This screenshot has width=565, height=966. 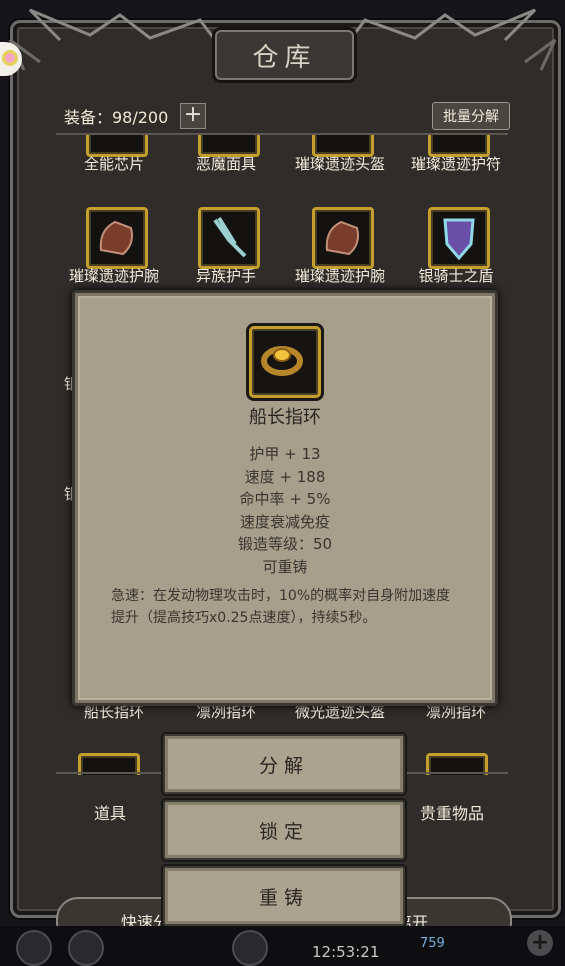 What do you see at coordinates (285, 544) in the screenshot?
I see `stat-line: 锻造等级：50` at bounding box center [285, 544].